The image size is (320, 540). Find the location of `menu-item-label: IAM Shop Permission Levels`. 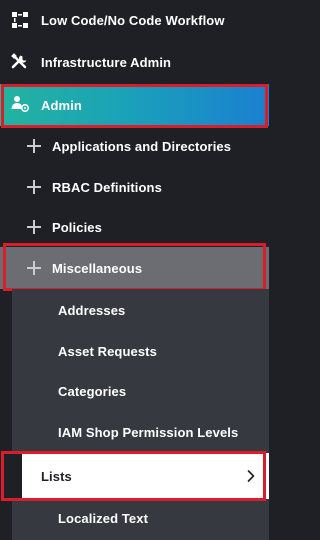

menu-item-label: IAM Shop Permission Levels is located at coordinates (148, 432).